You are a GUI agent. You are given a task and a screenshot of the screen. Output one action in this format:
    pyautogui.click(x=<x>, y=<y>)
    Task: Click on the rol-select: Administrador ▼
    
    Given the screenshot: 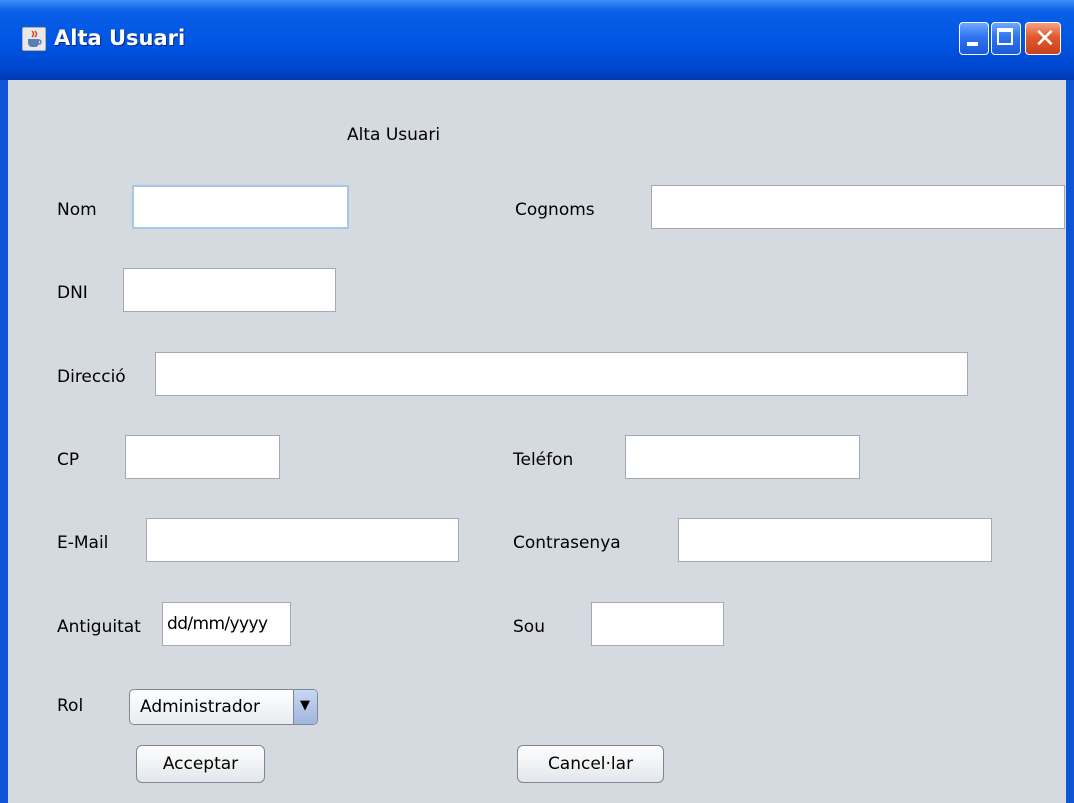 What is the action you would take?
    pyautogui.click(x=223, y=707)
    